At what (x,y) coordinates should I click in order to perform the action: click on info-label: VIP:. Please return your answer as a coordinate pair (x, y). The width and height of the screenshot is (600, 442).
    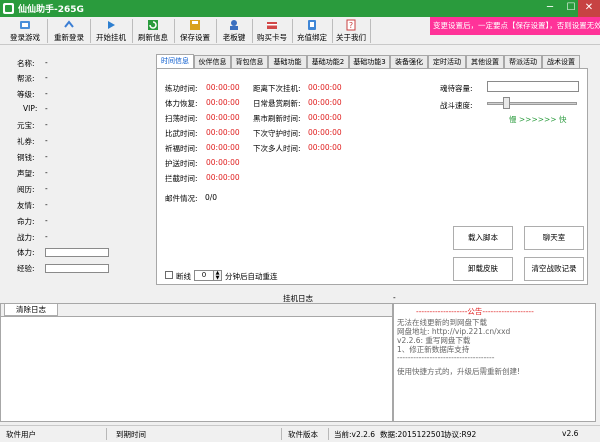
    Looking at the image, I should click on (30, 108).